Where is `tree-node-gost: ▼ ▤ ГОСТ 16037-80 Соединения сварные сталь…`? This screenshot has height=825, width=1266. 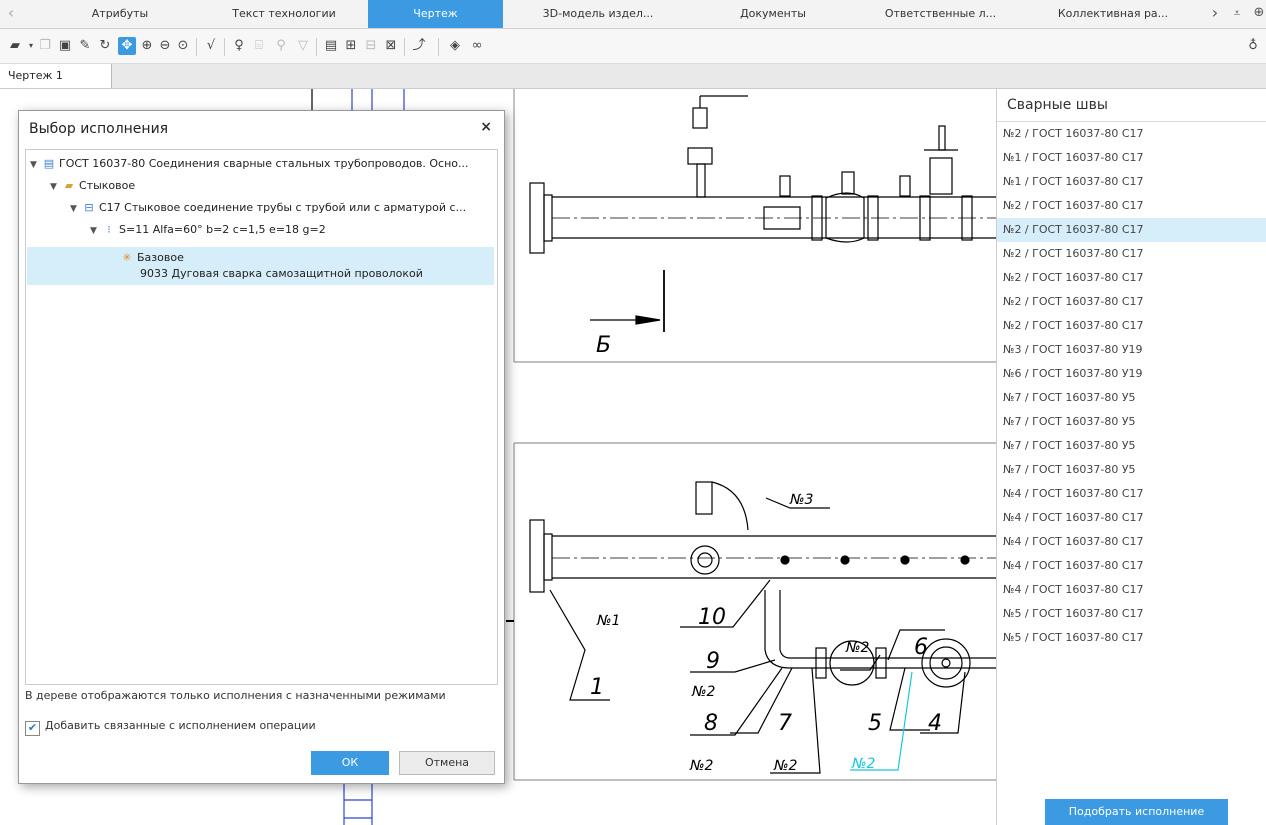 tree-node-gost: ▼ ▤ ГОСТ 16037-80 Соединения сварные сталь… is located at coordinates (249, 164).